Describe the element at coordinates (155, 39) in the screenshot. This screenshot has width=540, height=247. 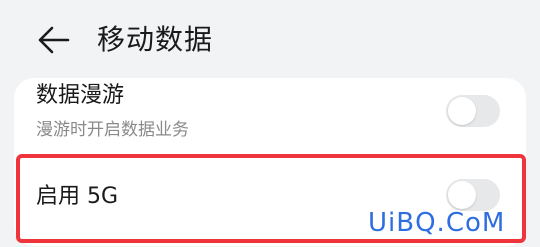
I see `page-title: 移动数据` at that location.